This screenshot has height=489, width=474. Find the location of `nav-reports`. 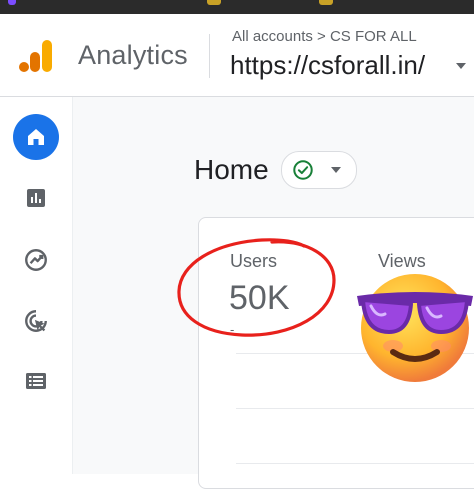

nav-reports is located at coordinates (36, 198).